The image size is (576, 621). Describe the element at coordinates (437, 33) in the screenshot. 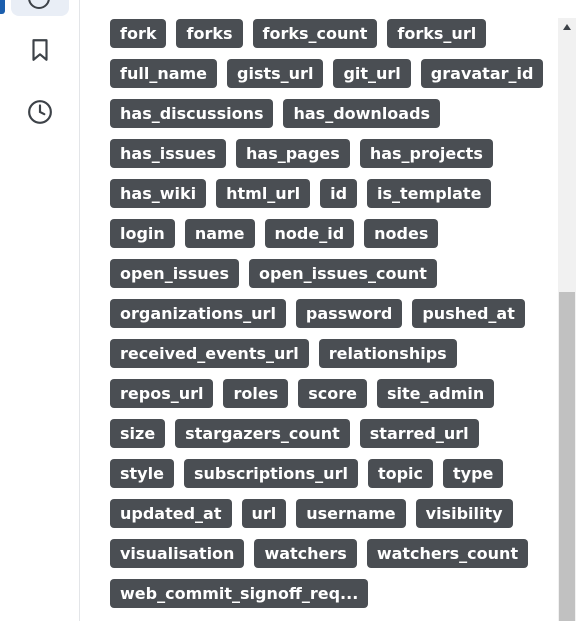

I see `field-tag: forks_url` at that location.